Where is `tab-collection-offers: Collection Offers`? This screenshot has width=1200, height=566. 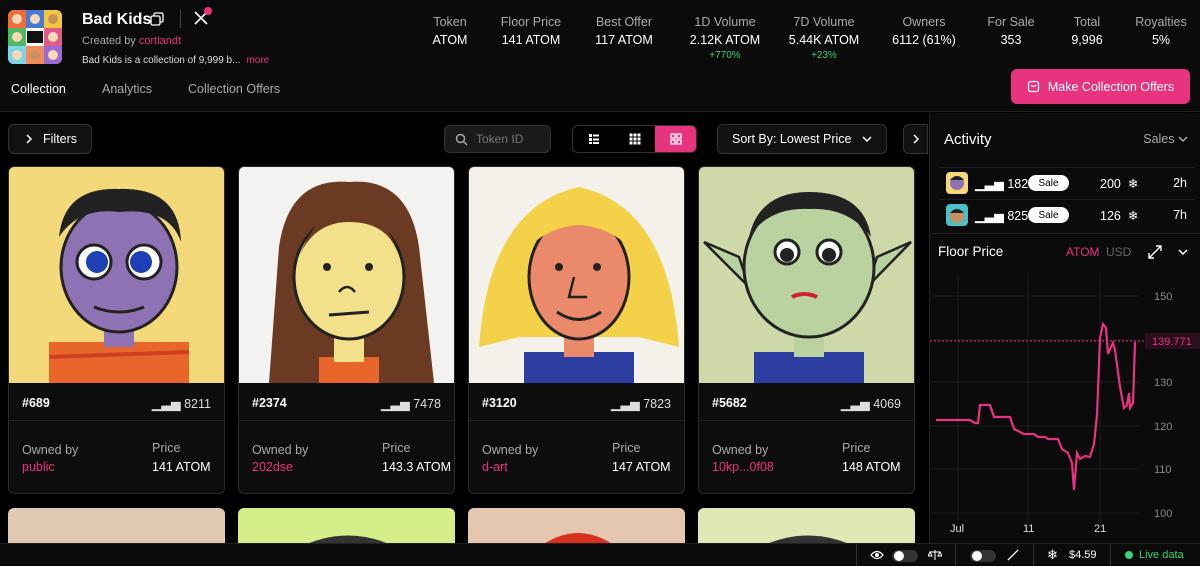 tab-collection-offers: Collection Offers is located at coordinates (234, 89).